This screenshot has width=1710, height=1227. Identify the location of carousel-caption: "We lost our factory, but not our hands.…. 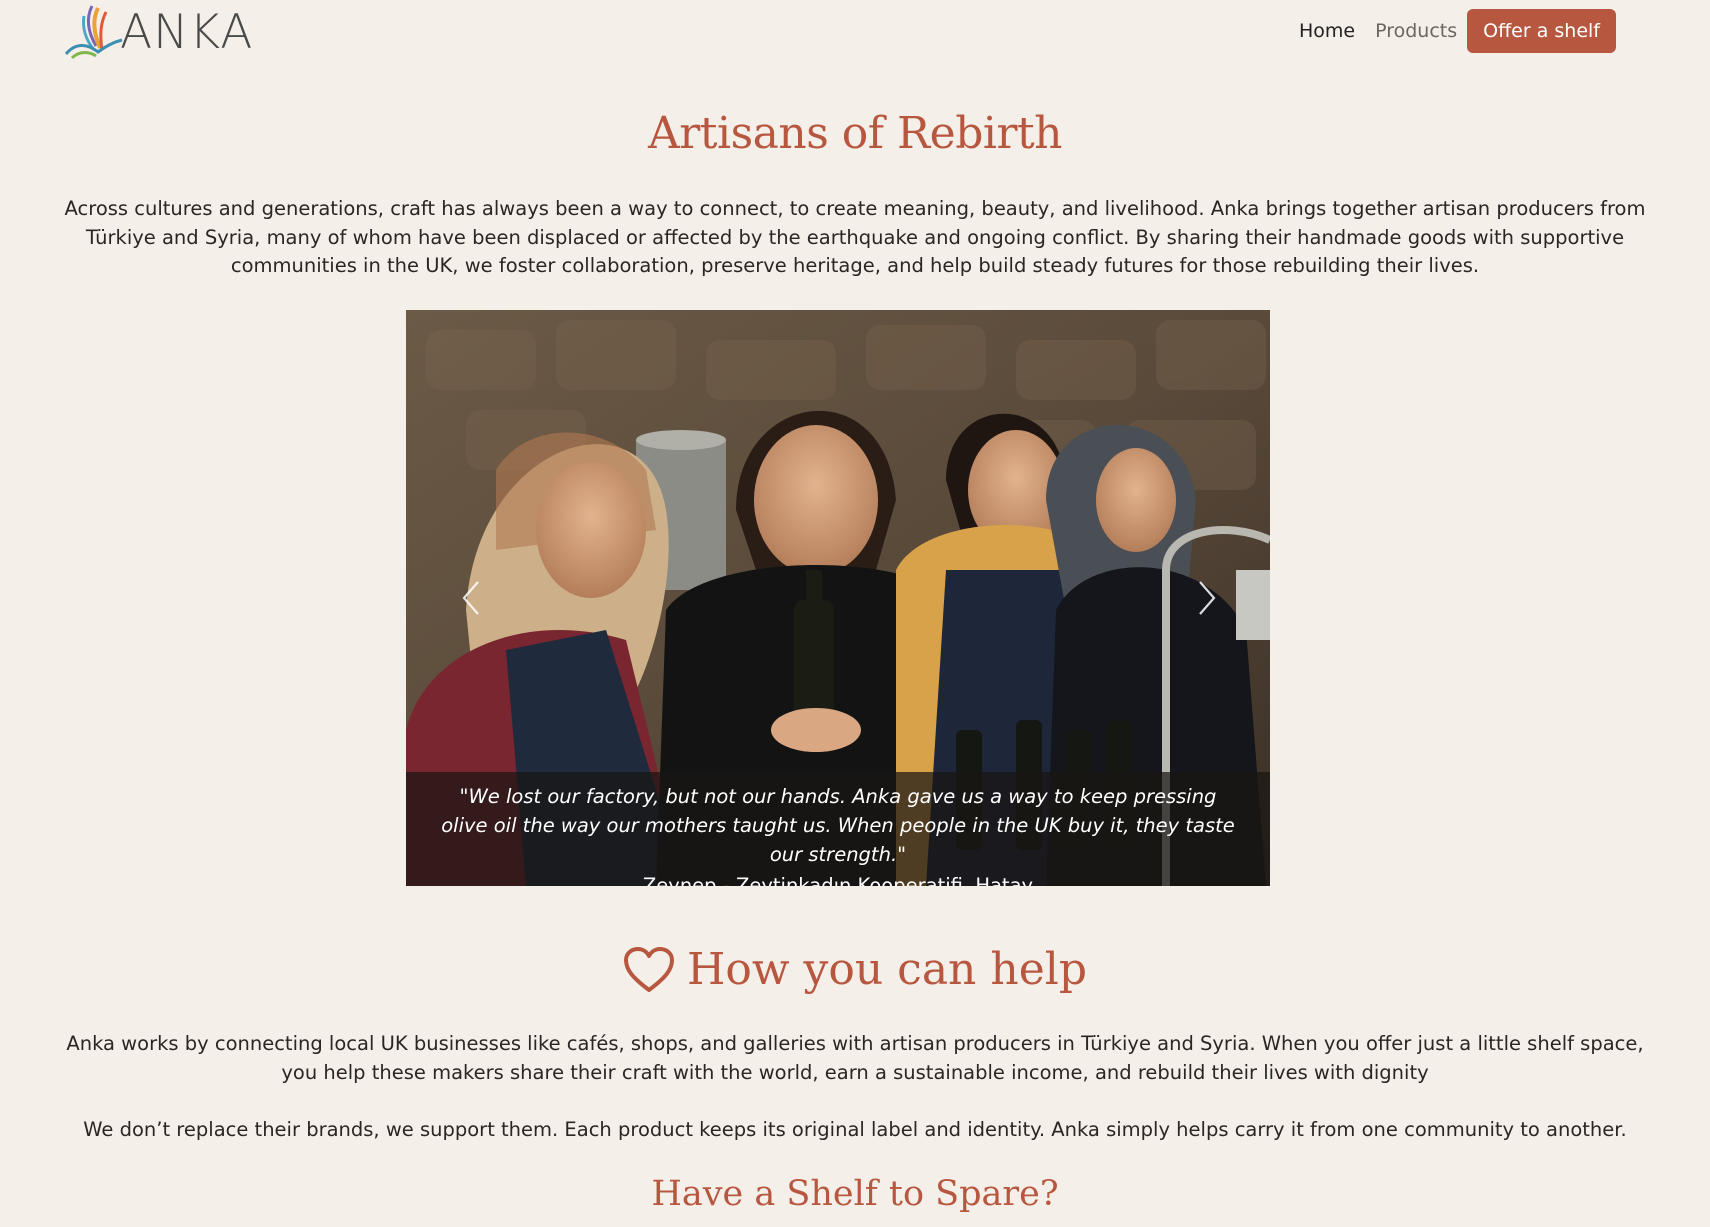
(838, 829).